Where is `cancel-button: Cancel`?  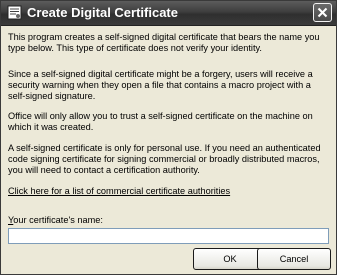 cancel-button: Cancel is located at coordinates (294, 259).